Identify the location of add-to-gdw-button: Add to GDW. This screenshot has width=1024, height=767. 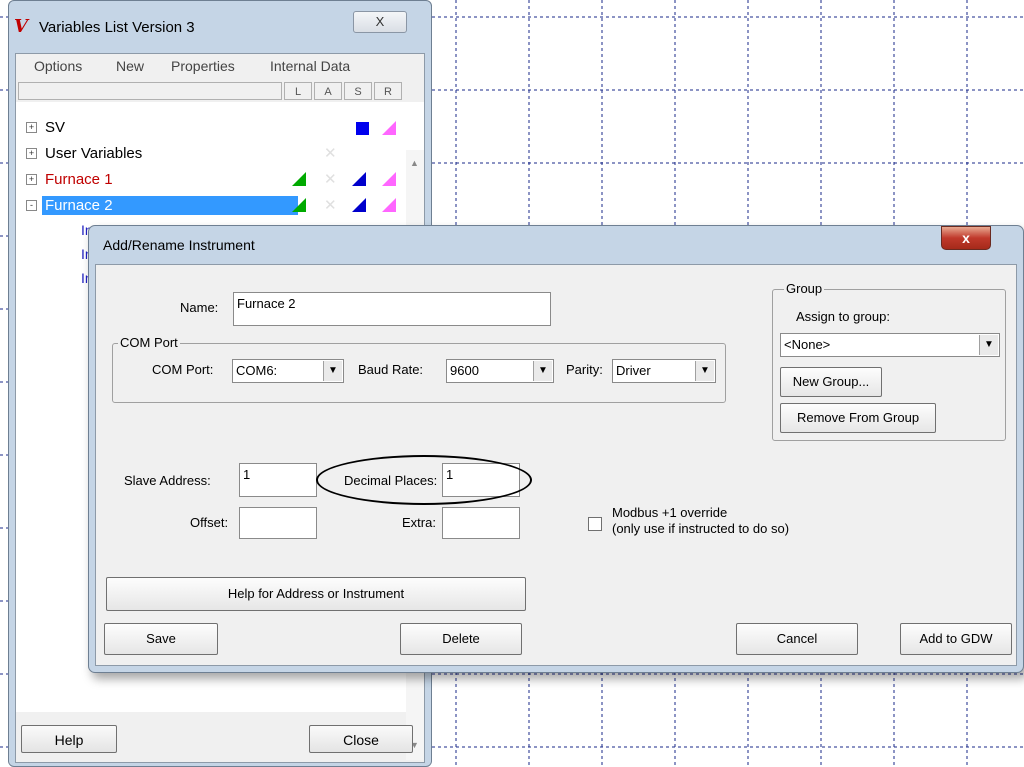
(956, 639).